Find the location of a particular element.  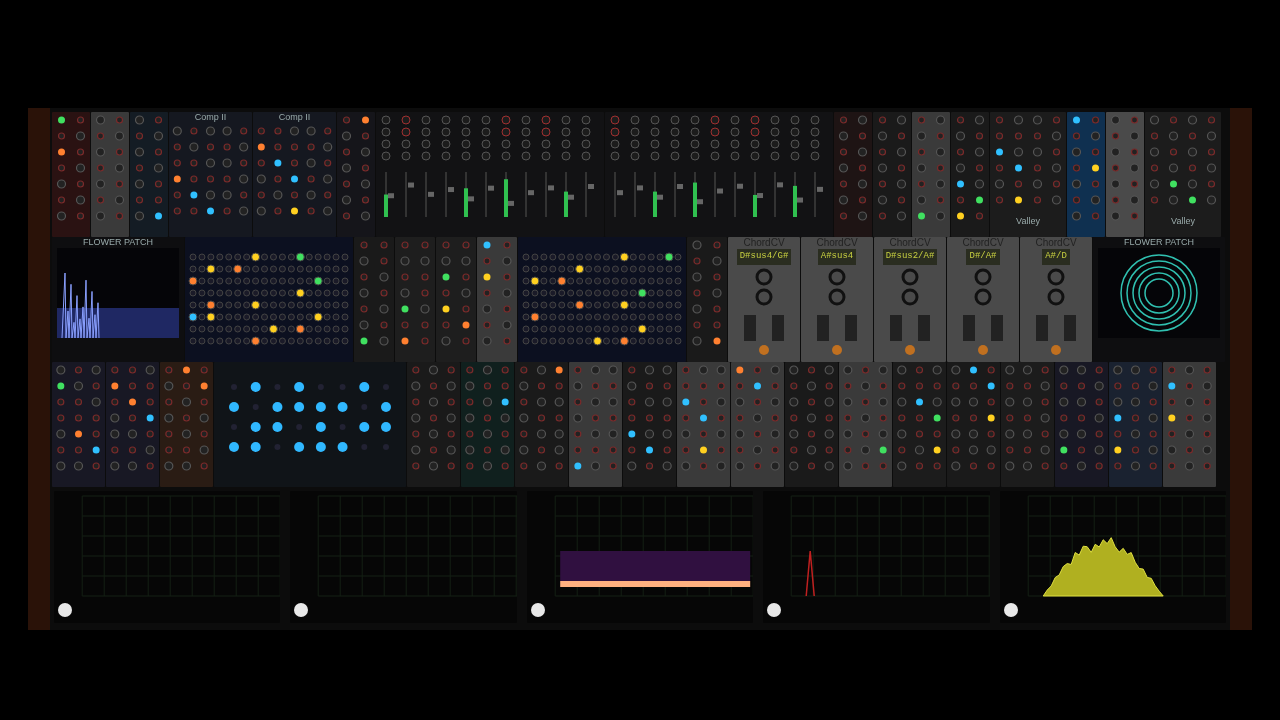

chord-display: D#sus4/G# is located at coordinates (764, 257).